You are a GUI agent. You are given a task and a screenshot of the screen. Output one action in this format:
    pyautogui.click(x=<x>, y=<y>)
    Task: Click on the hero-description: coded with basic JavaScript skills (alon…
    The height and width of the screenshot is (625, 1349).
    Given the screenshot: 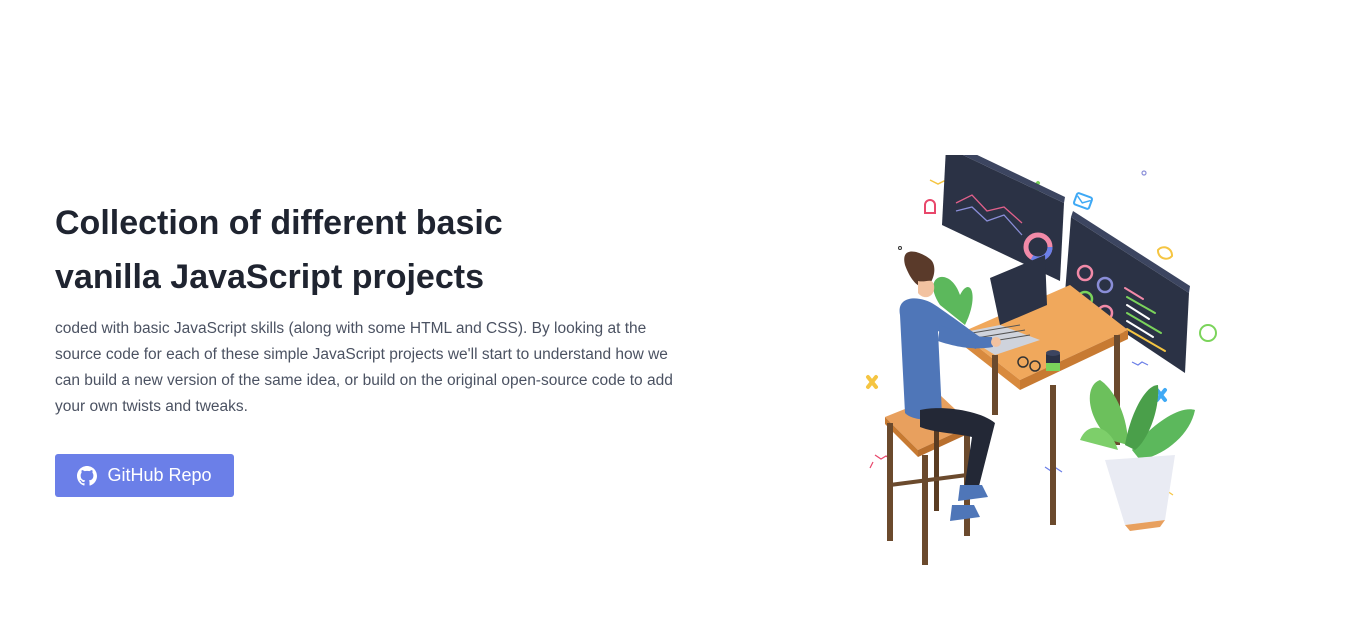 What is the action you would take?
    pyautogui.click(x=364, y=367)
    